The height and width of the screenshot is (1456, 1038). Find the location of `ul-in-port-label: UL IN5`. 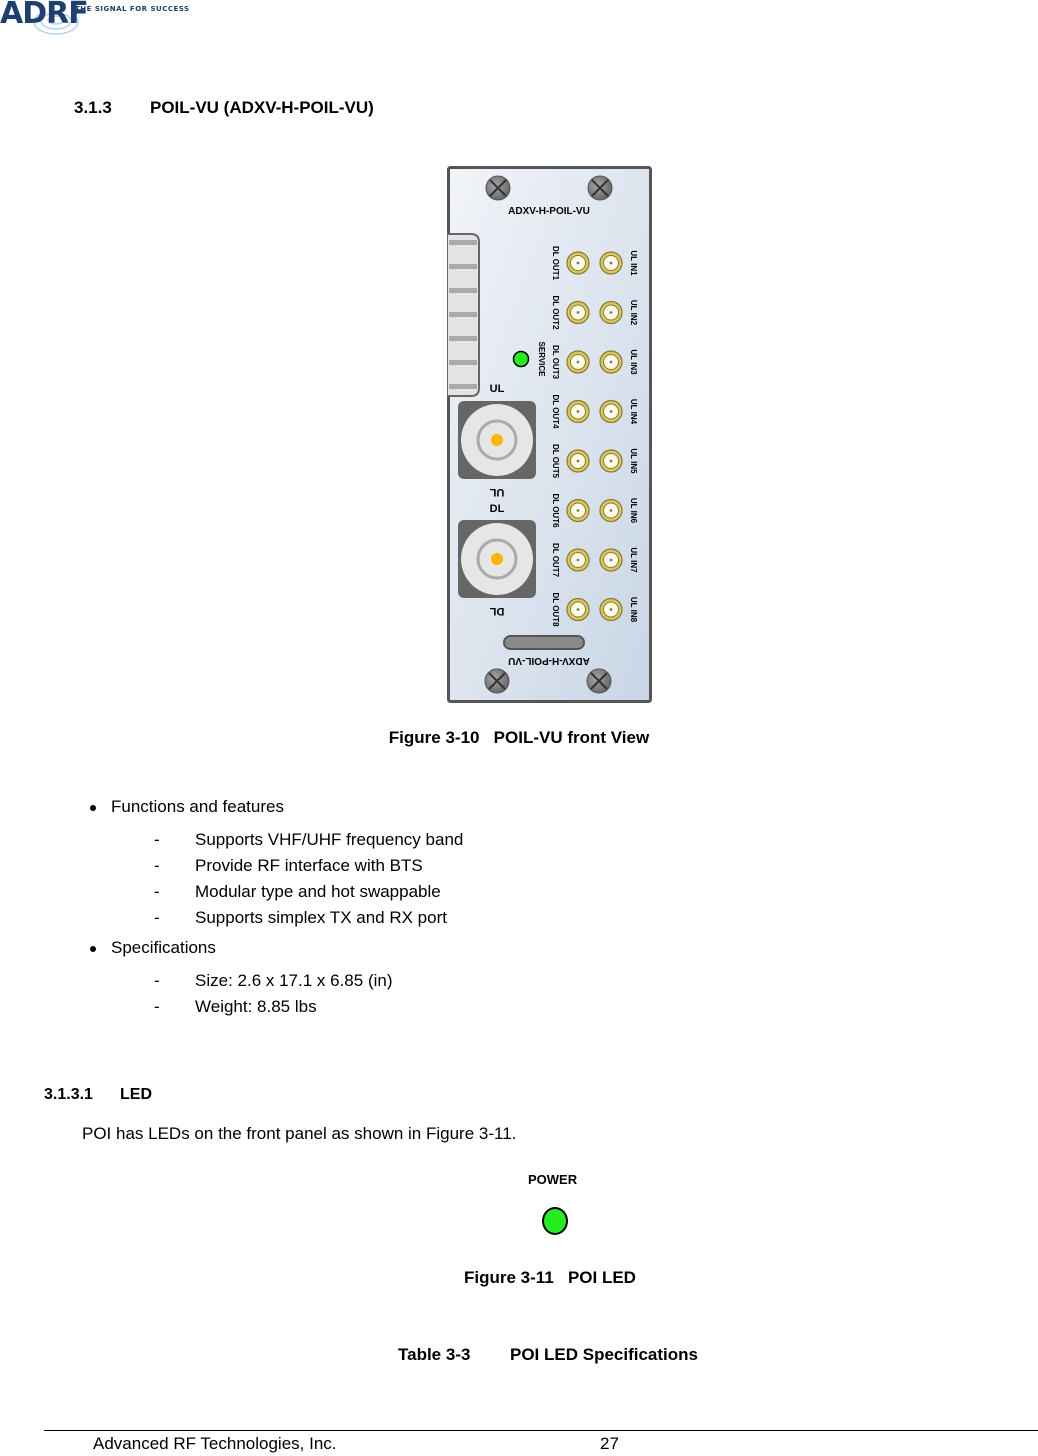

ul-in-port-label: UL IN5 is located at coordinates (633, 461).